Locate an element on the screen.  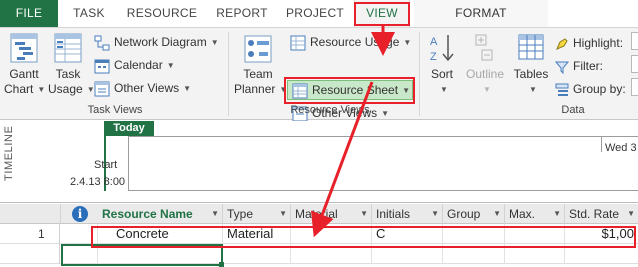
column-header-material: Material ▼ is located at coordinates (331, 214).